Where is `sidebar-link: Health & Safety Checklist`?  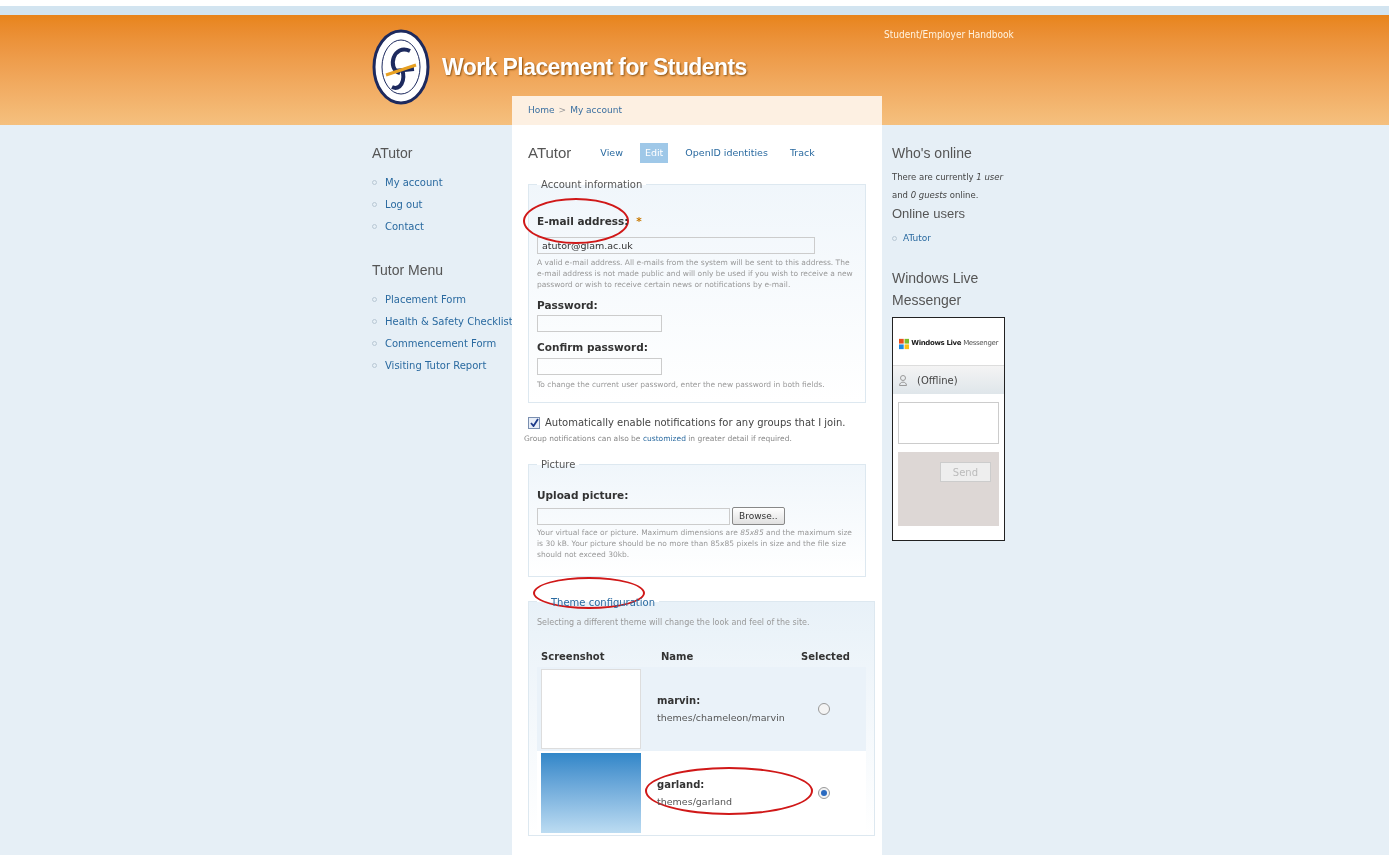
sidebar-link: Health & Safety Checklist is located at coordinates (449, 321).